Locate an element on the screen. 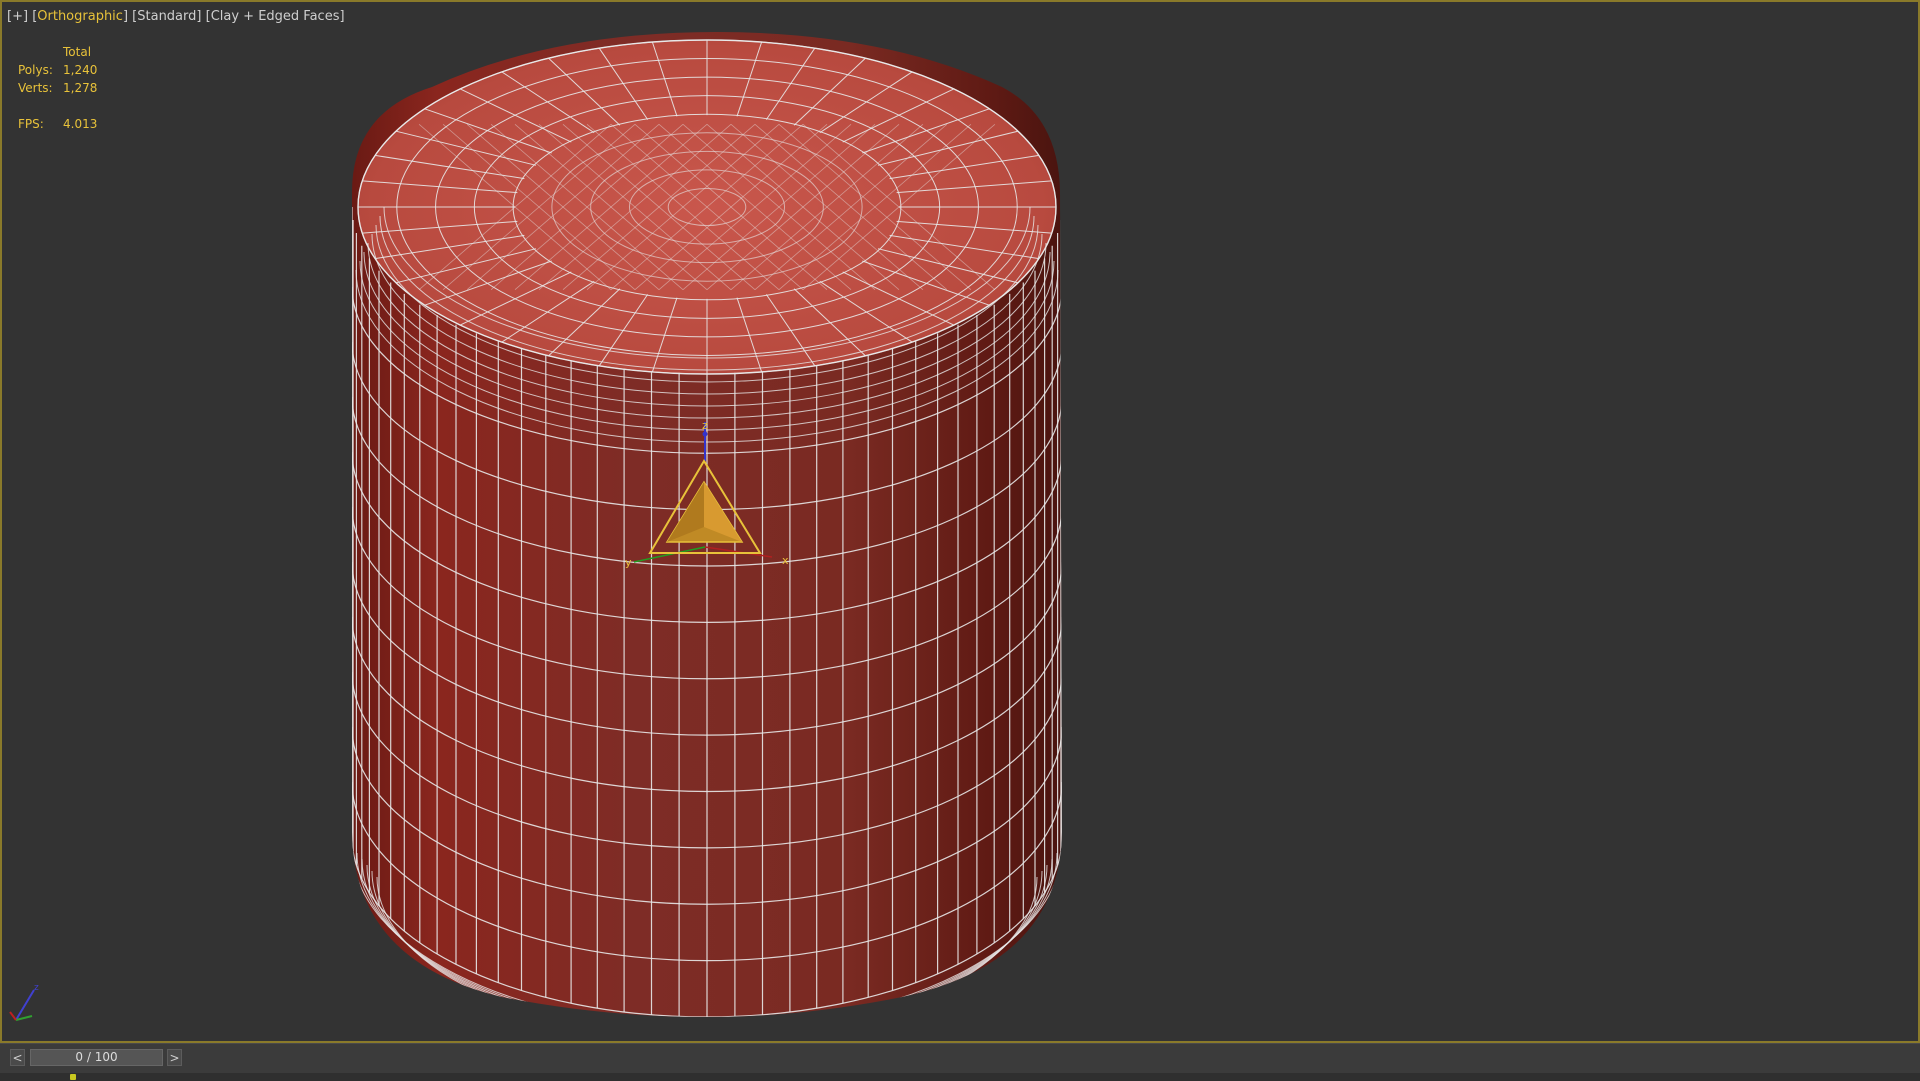 This screenshot has width=1920, height=1081. verts-label: Verts: is located at coordinates (35, 88).